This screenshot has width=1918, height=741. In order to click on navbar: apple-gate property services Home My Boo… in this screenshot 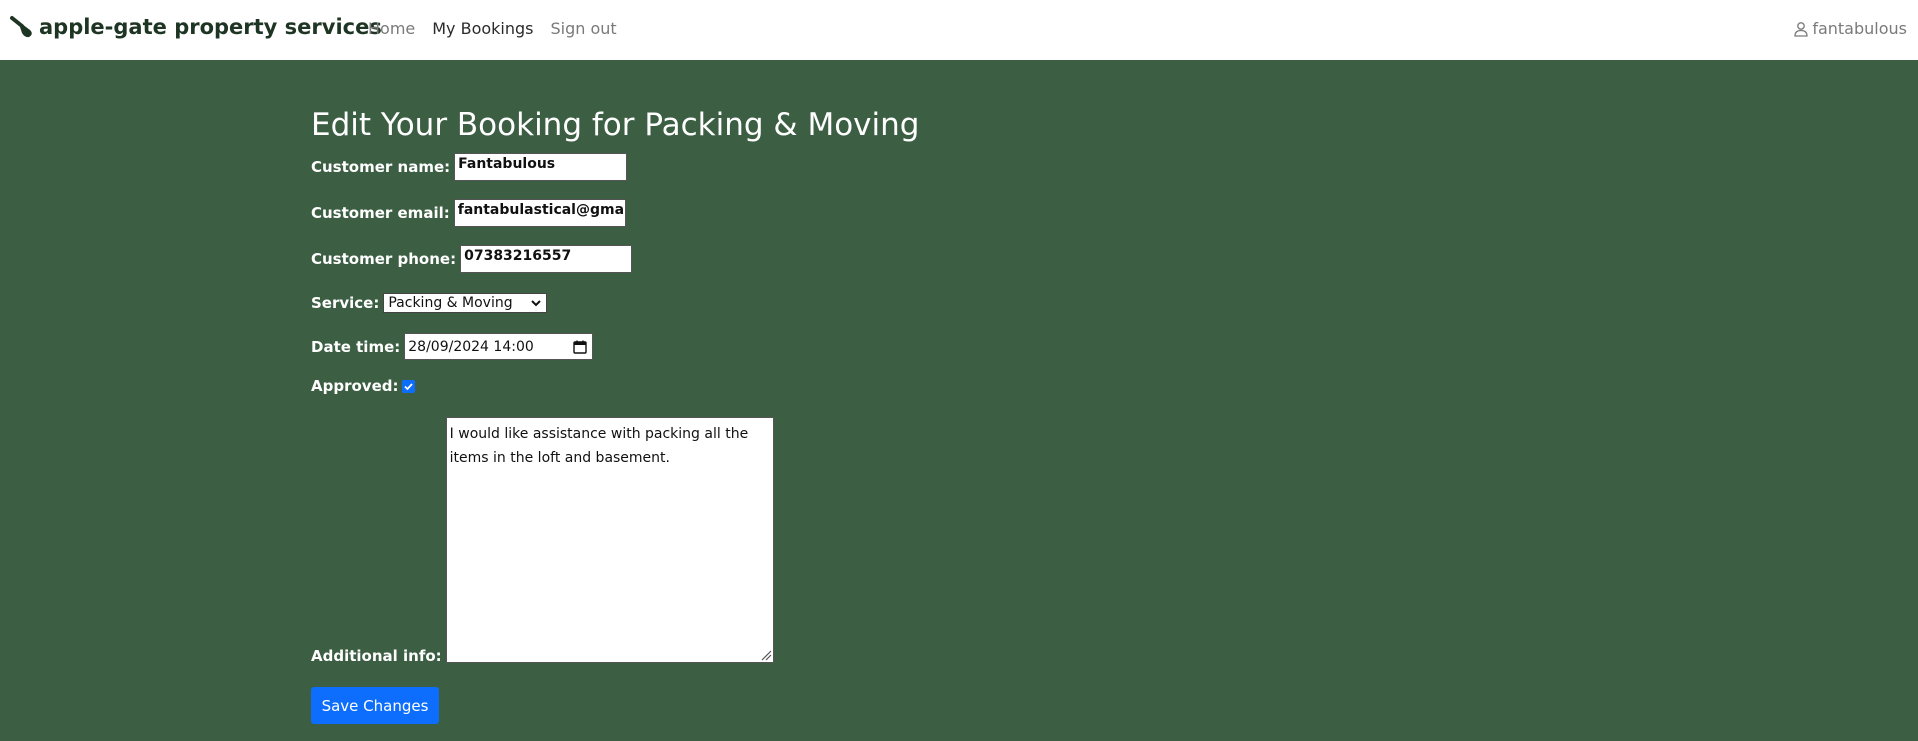, I will do `click(959, 30)`.